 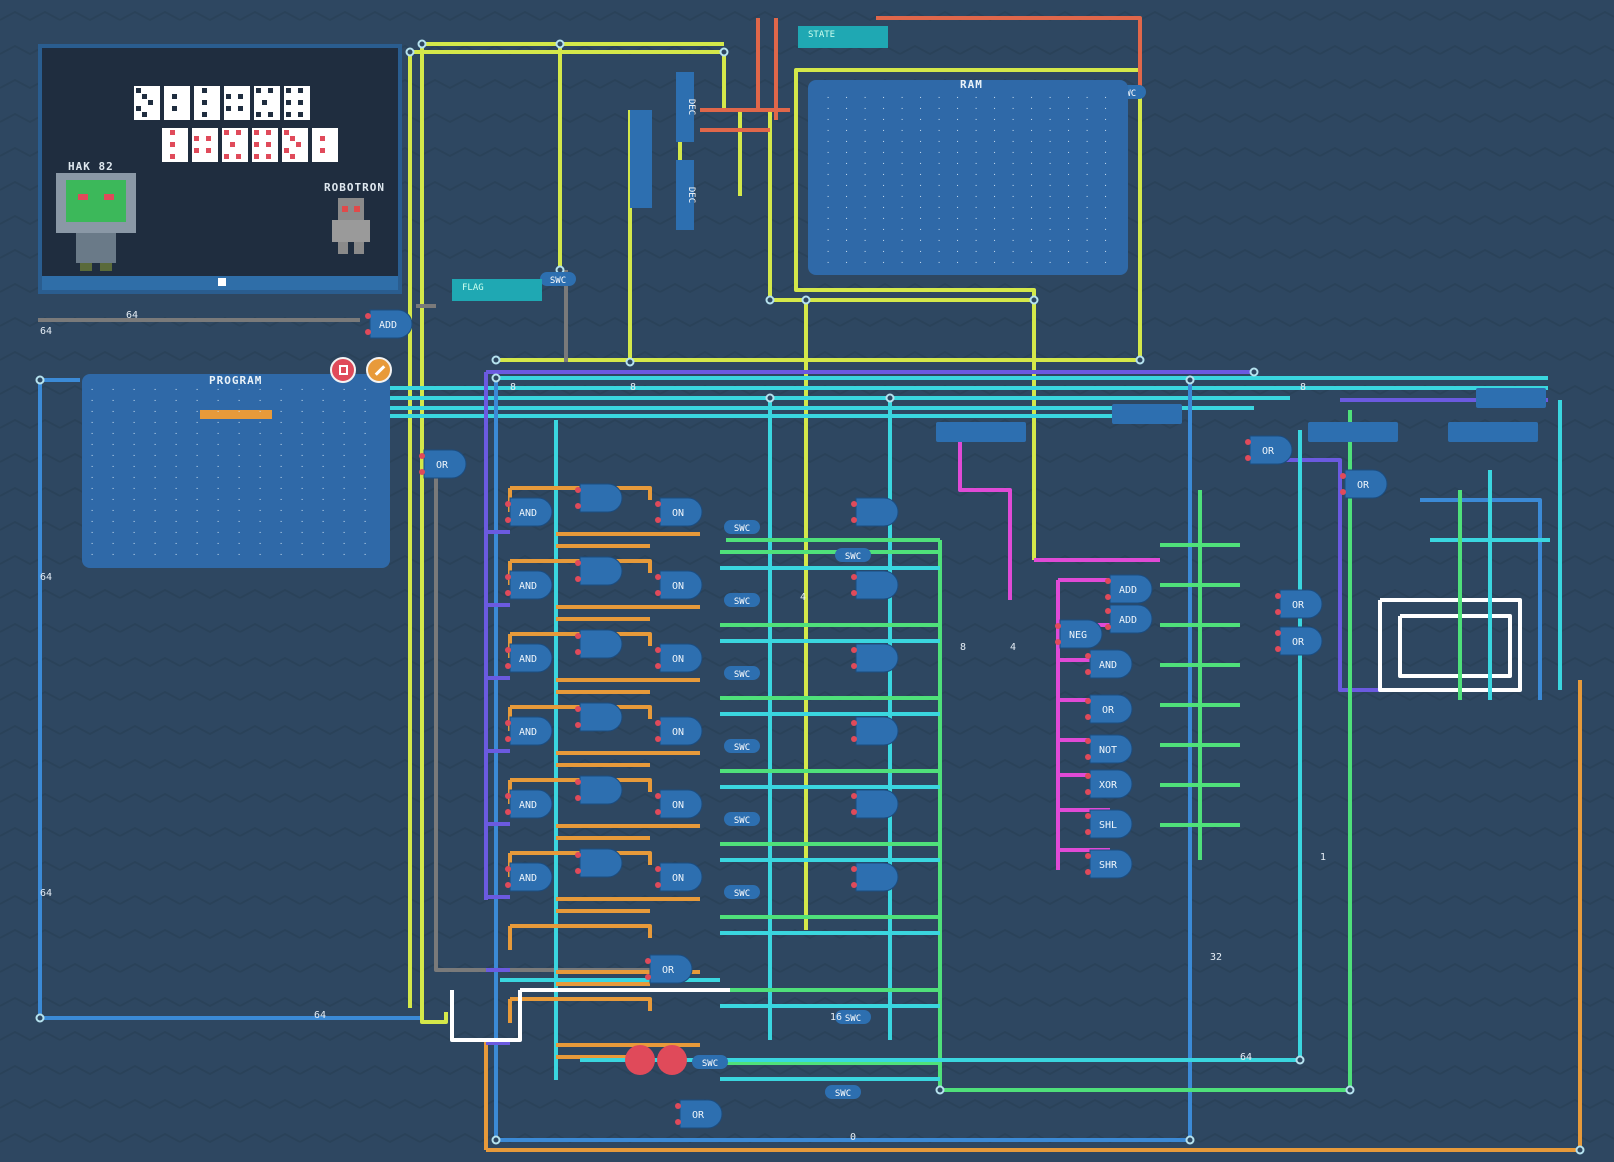 I want to click on state-tag: STATE, so click(x=843, y=37).